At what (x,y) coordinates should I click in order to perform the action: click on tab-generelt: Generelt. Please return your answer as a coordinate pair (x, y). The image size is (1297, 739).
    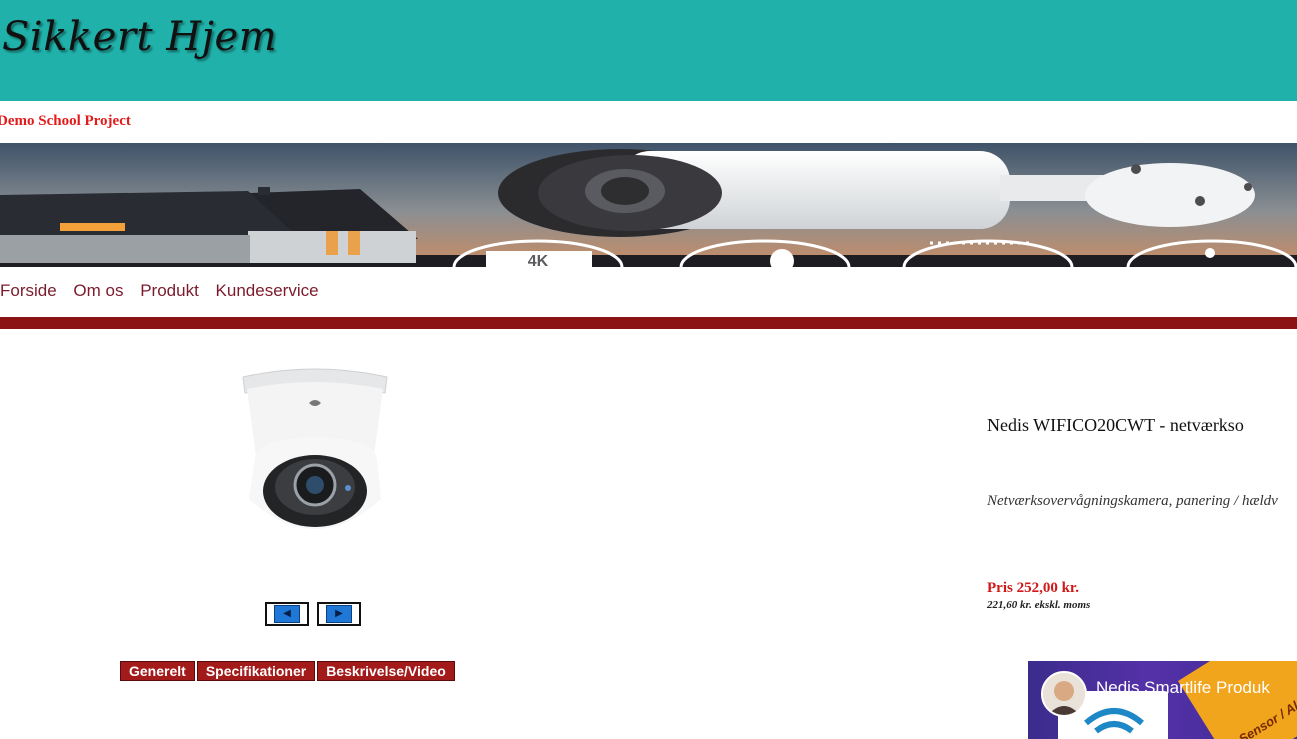
    Looking at the image, I should click on (157, 671).